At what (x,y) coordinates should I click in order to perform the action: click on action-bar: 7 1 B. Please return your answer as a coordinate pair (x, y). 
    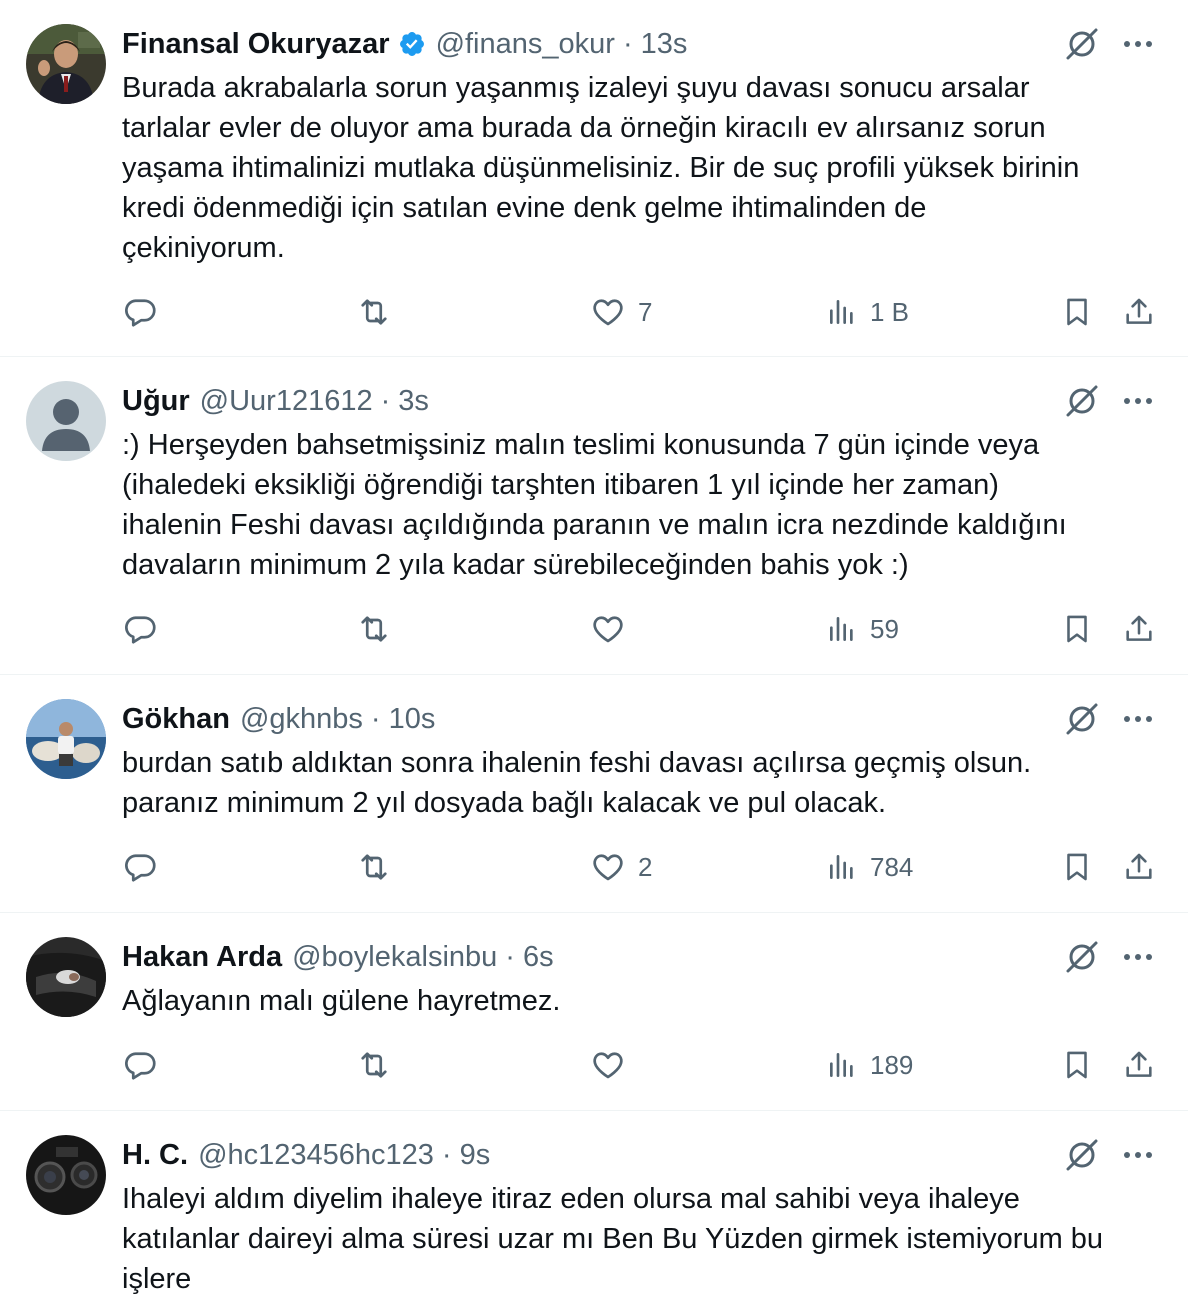
    Looking at the image, I should click on (639, 312).